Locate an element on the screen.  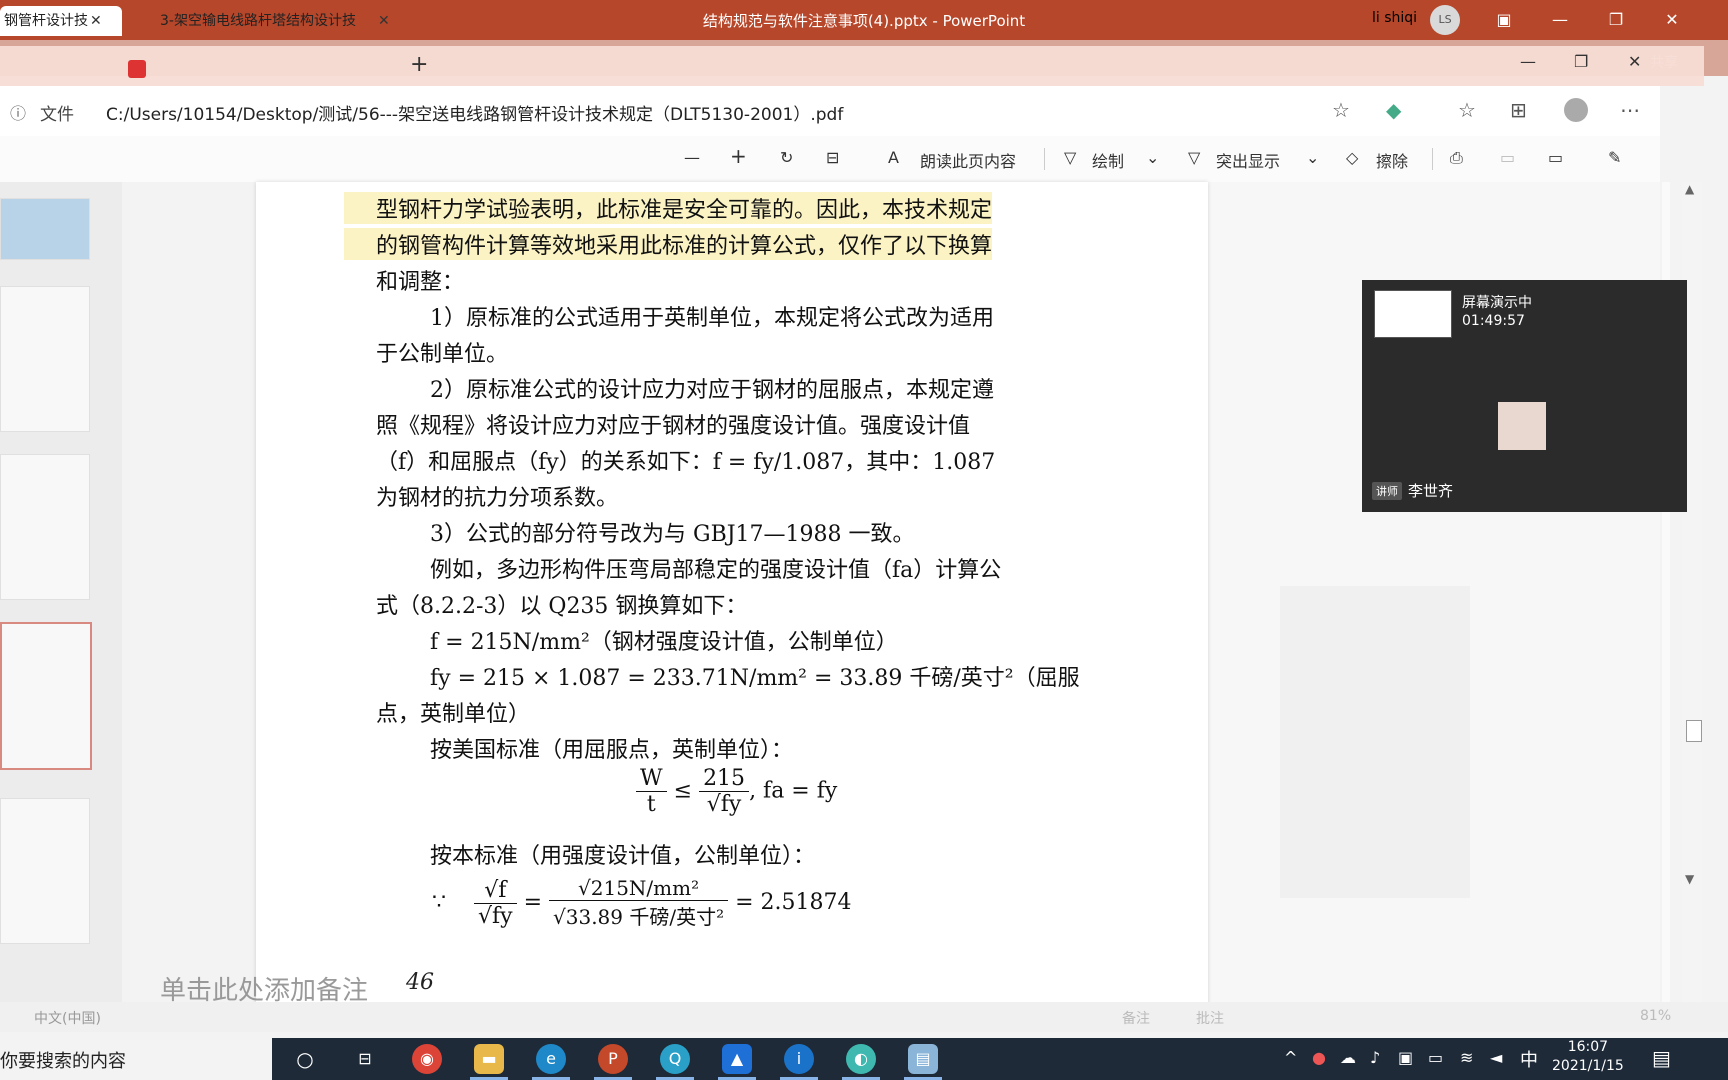
pdf-line-11: 例如，多边形构件压弯局部稳定的强度设计值（fa）计算公 is located at coordinates (716, 570).